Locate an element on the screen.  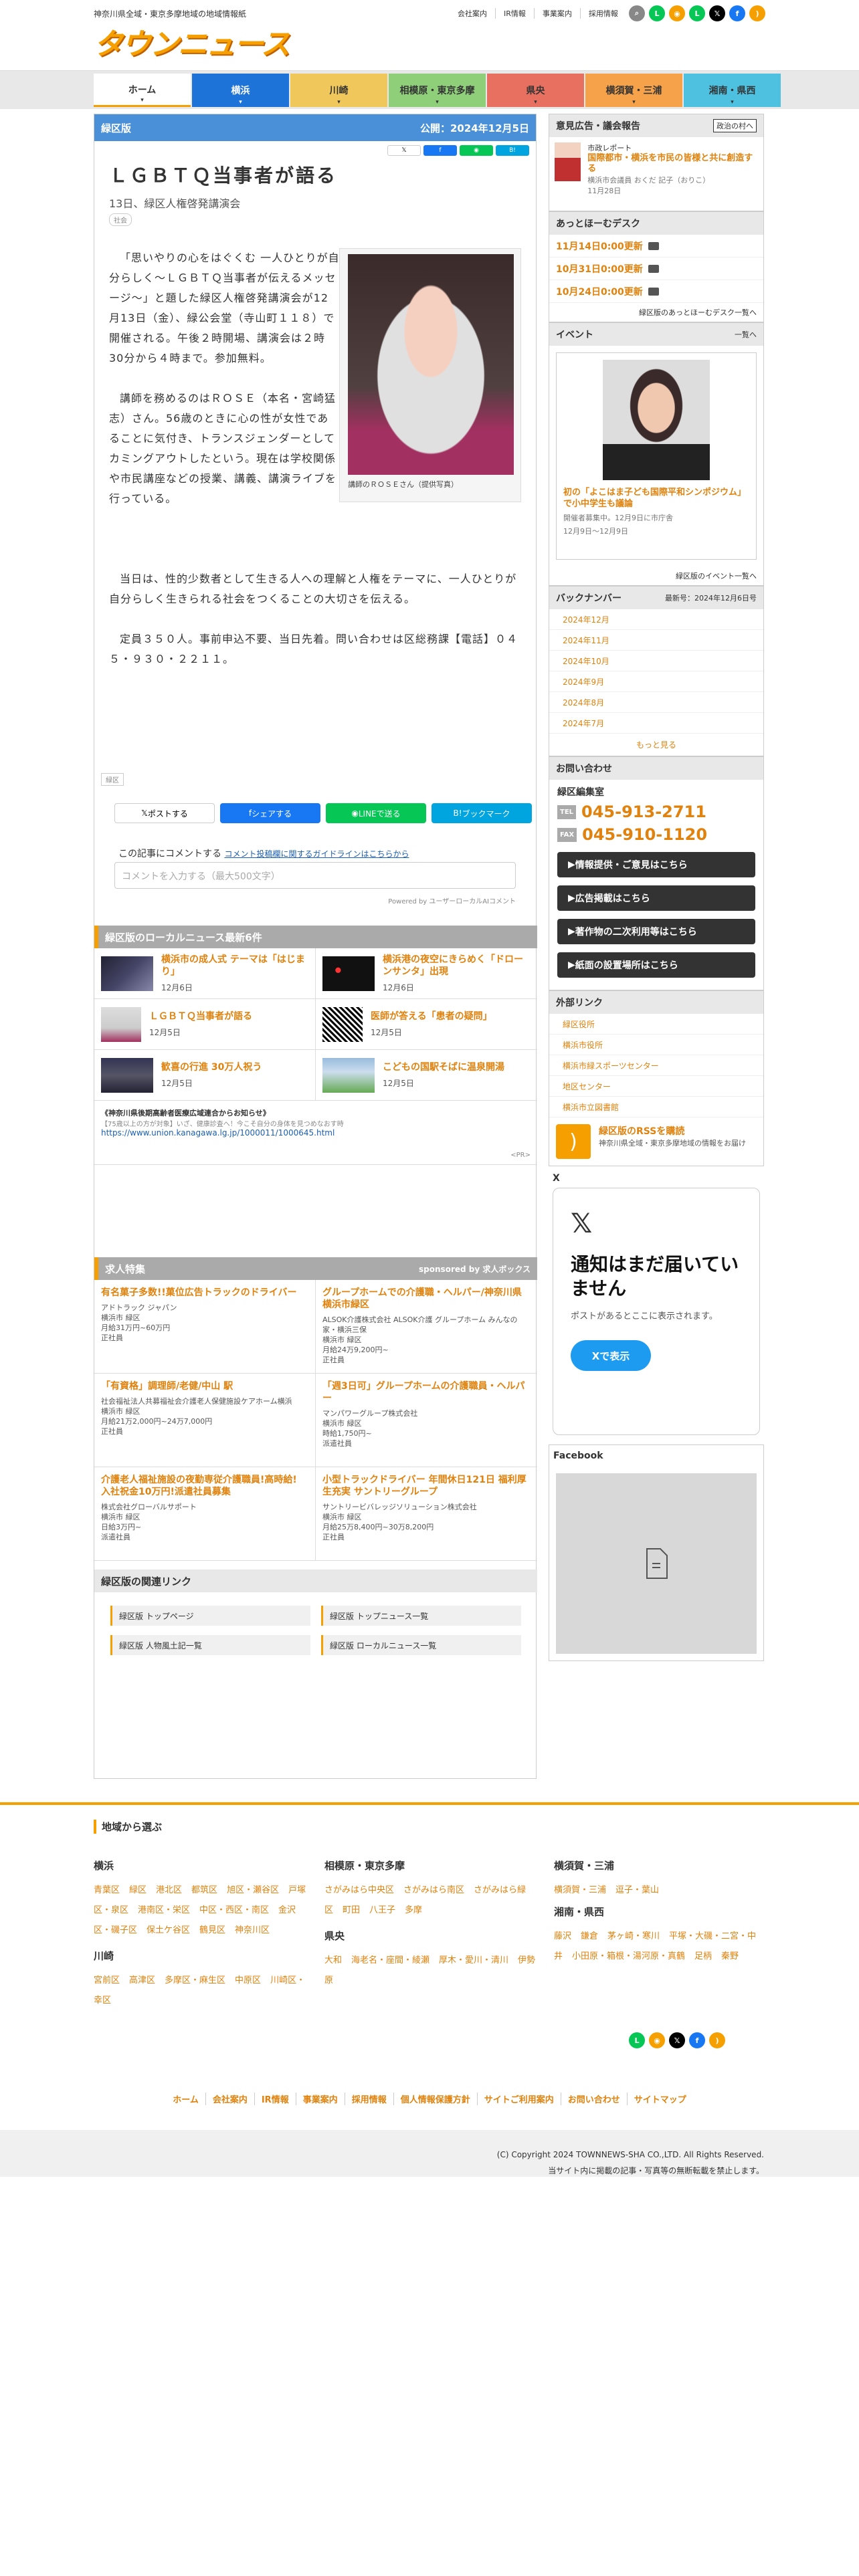
backnumber-more: もっと見る is located at coordinates (656, 745).